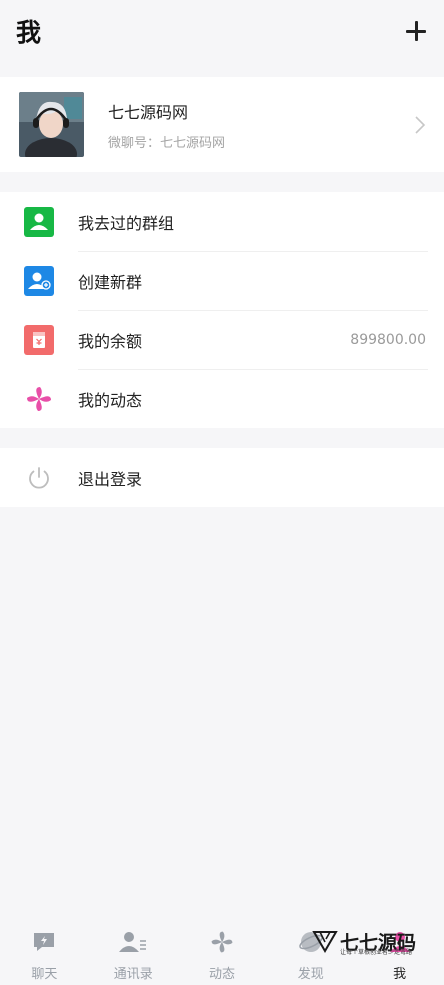 The image size is (444, 985). I want to click on moments-icon, so click(222, 942).